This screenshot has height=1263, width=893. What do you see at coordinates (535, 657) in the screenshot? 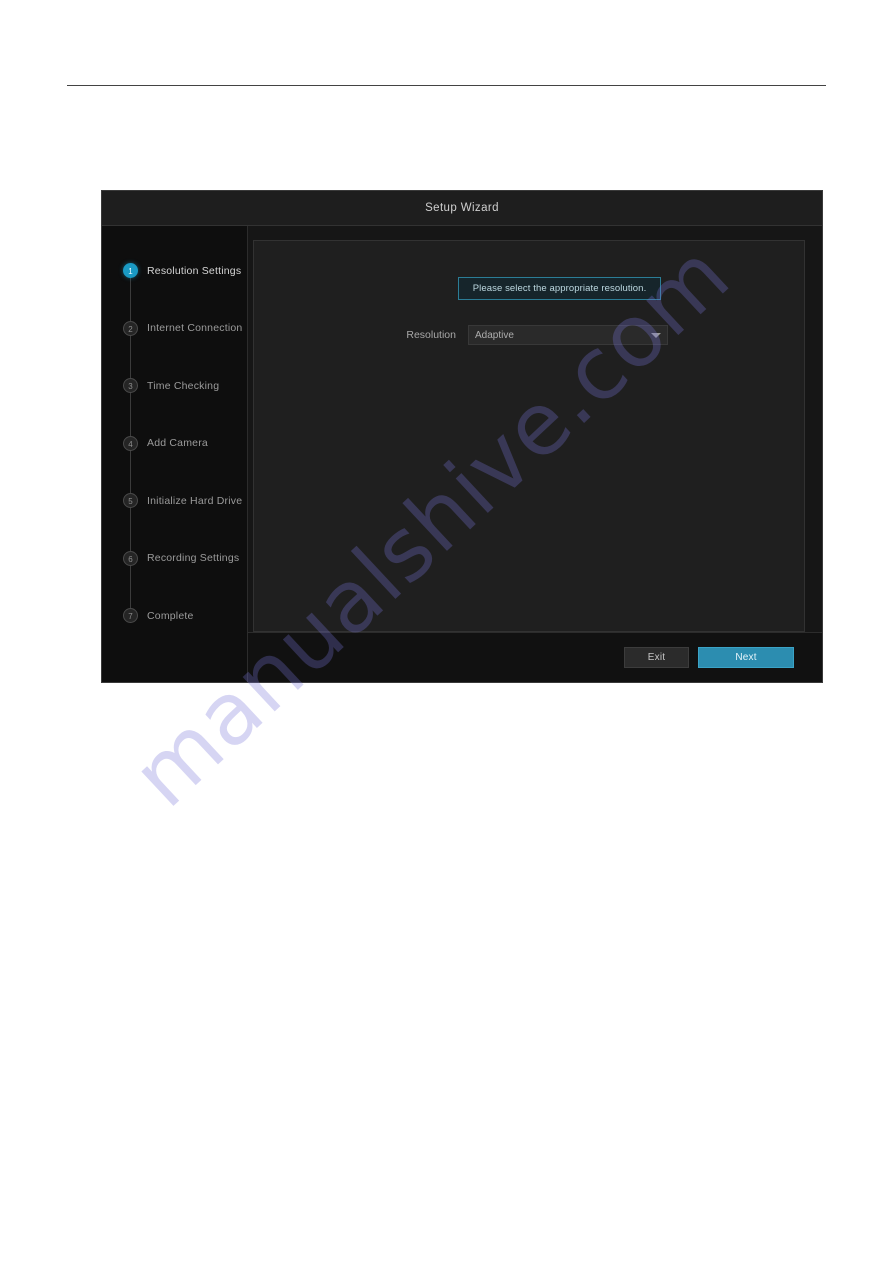
I see `dialog-footer: Exit Next` at bounding box center [535, 657].